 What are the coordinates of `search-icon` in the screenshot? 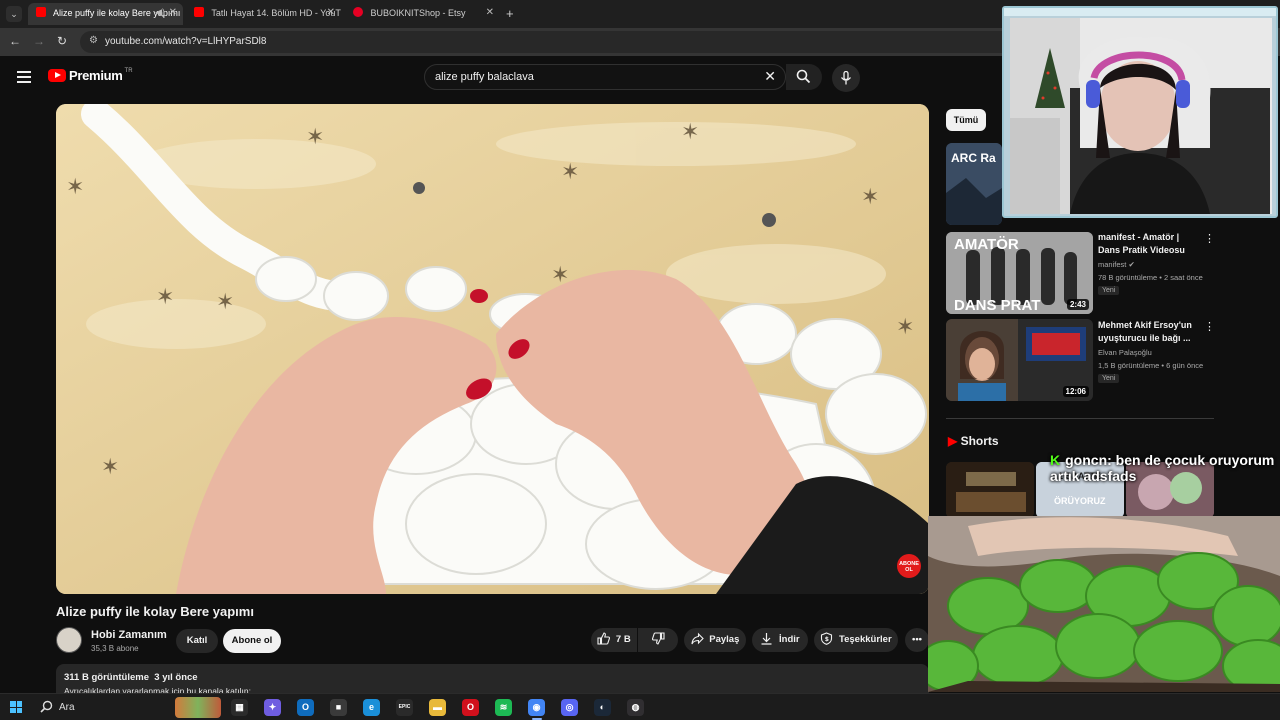 It's located at (803, 76).